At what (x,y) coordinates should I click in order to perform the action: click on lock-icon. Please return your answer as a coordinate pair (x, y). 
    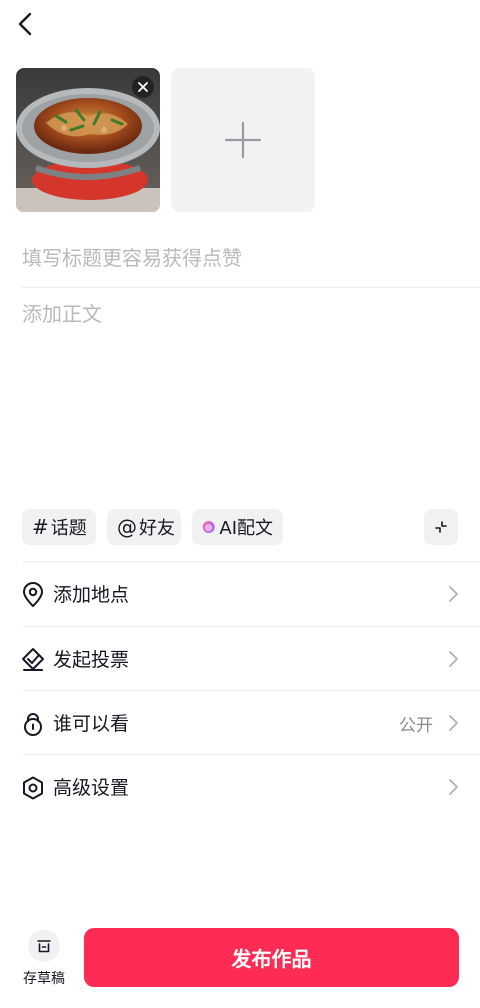
    Looking at the image, I should click on (33, 724).